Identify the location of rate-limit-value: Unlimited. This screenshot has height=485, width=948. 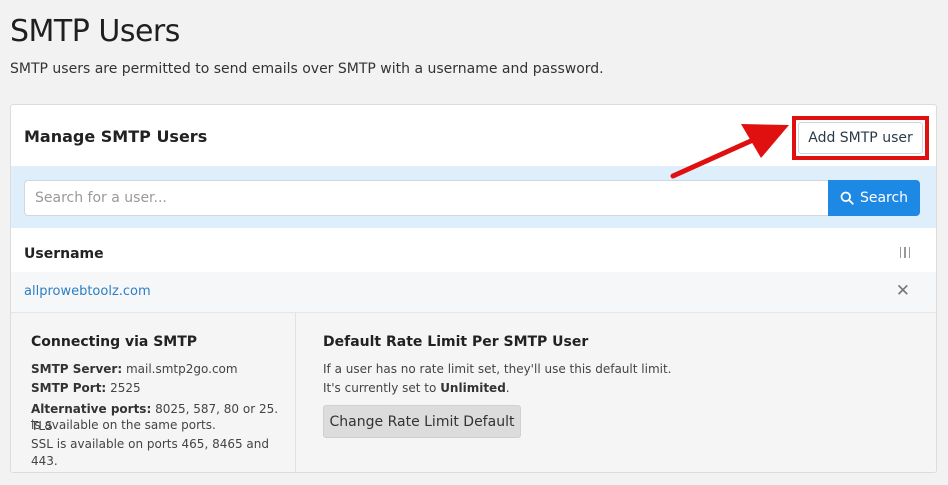
(473, 388).